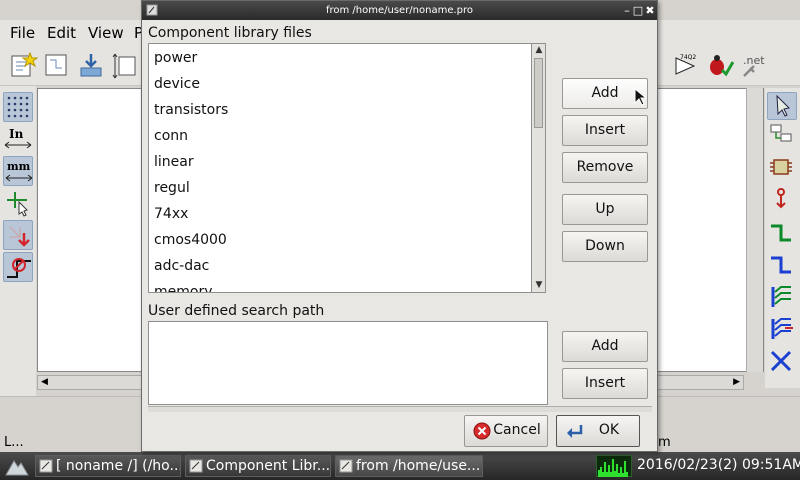 This screenshot has width=800, height=480. I want to click on erc-bug-icon, so click(719, 65).